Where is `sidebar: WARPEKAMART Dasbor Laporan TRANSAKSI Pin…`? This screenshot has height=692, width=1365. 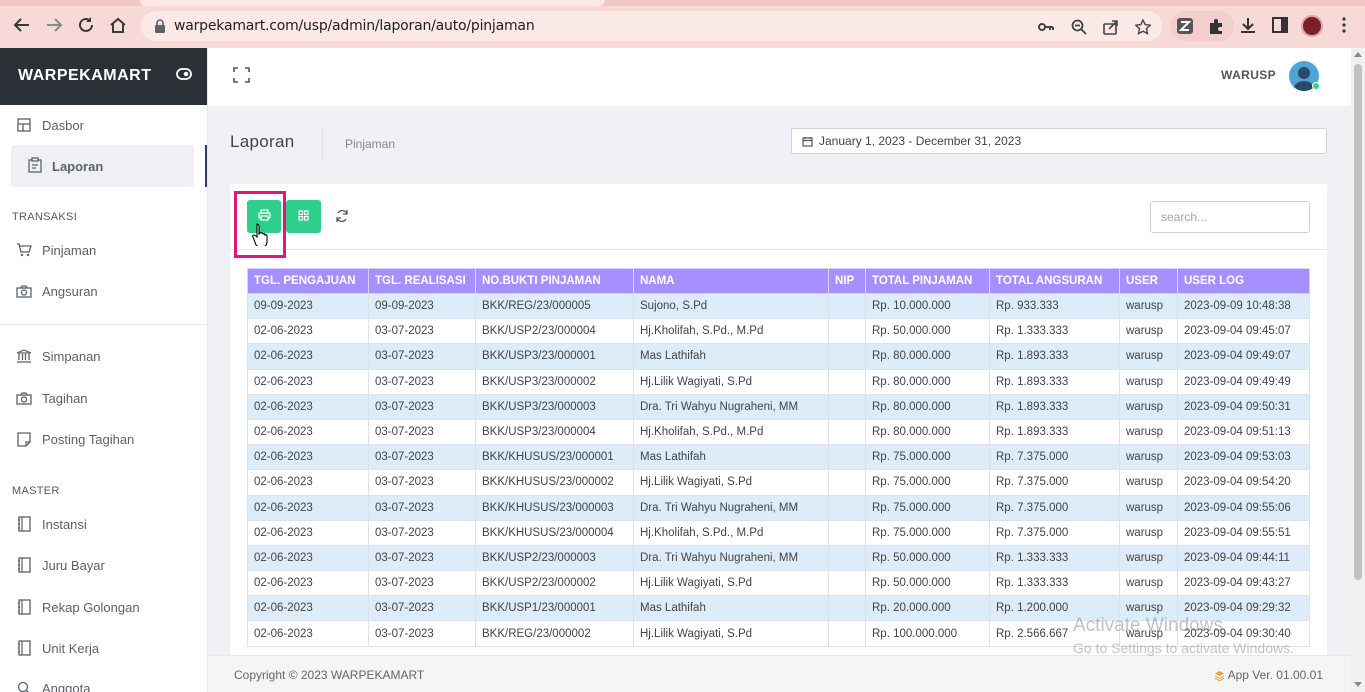 sidebar: WARPEKAMART Dasbor Laporan TRANSAKSI Pin… is located at coordinates (104, 370).